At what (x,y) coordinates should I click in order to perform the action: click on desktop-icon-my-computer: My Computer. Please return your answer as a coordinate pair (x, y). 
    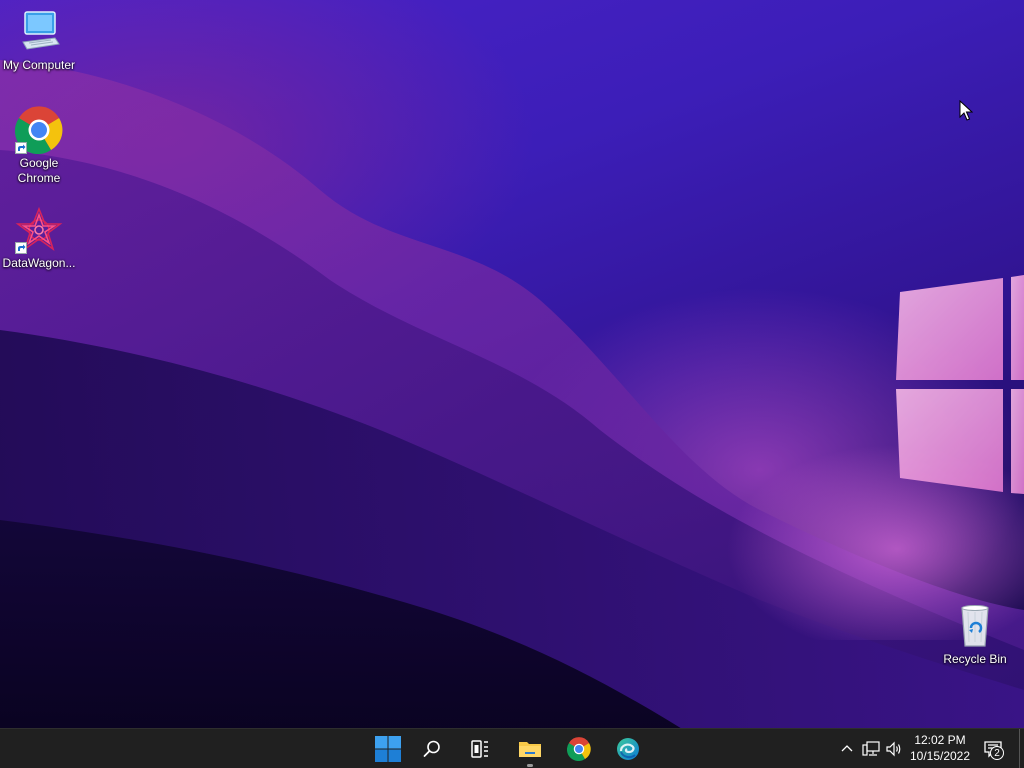
    Looking at the image, I should click on (39, 40).